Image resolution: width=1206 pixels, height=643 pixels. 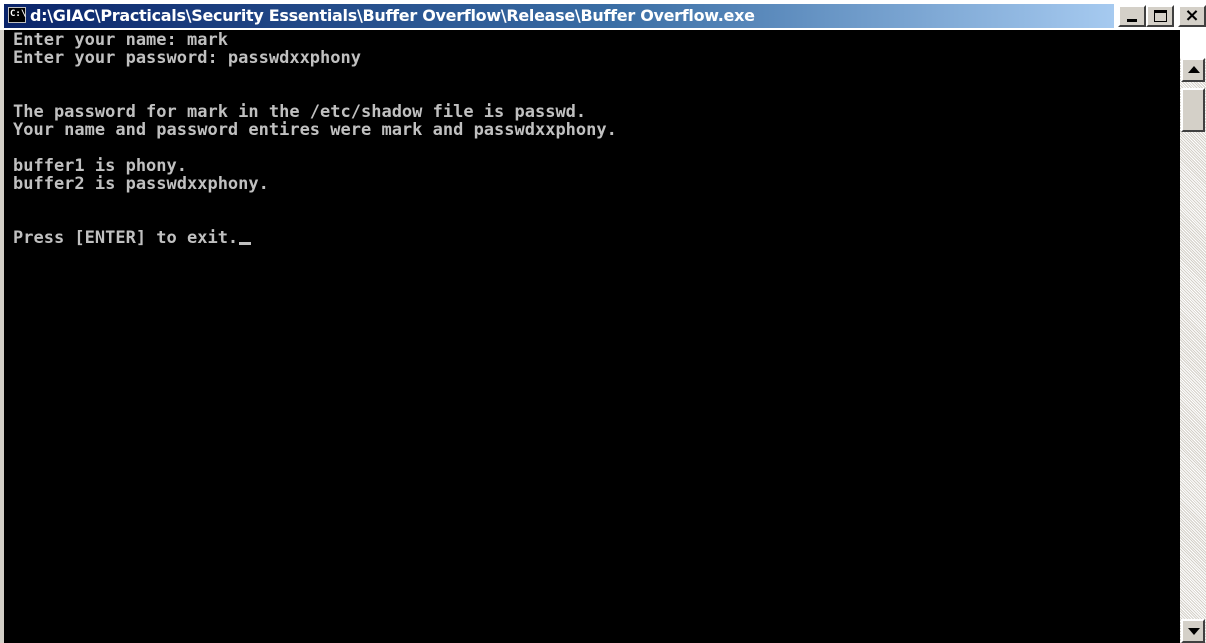 I want to click on scroll-up-button, so click(x=1193, y=70).